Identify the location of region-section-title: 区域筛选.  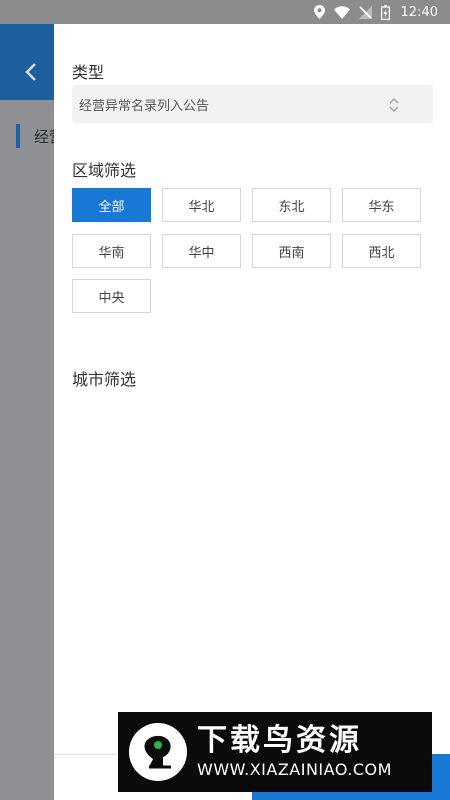
(104, 170).